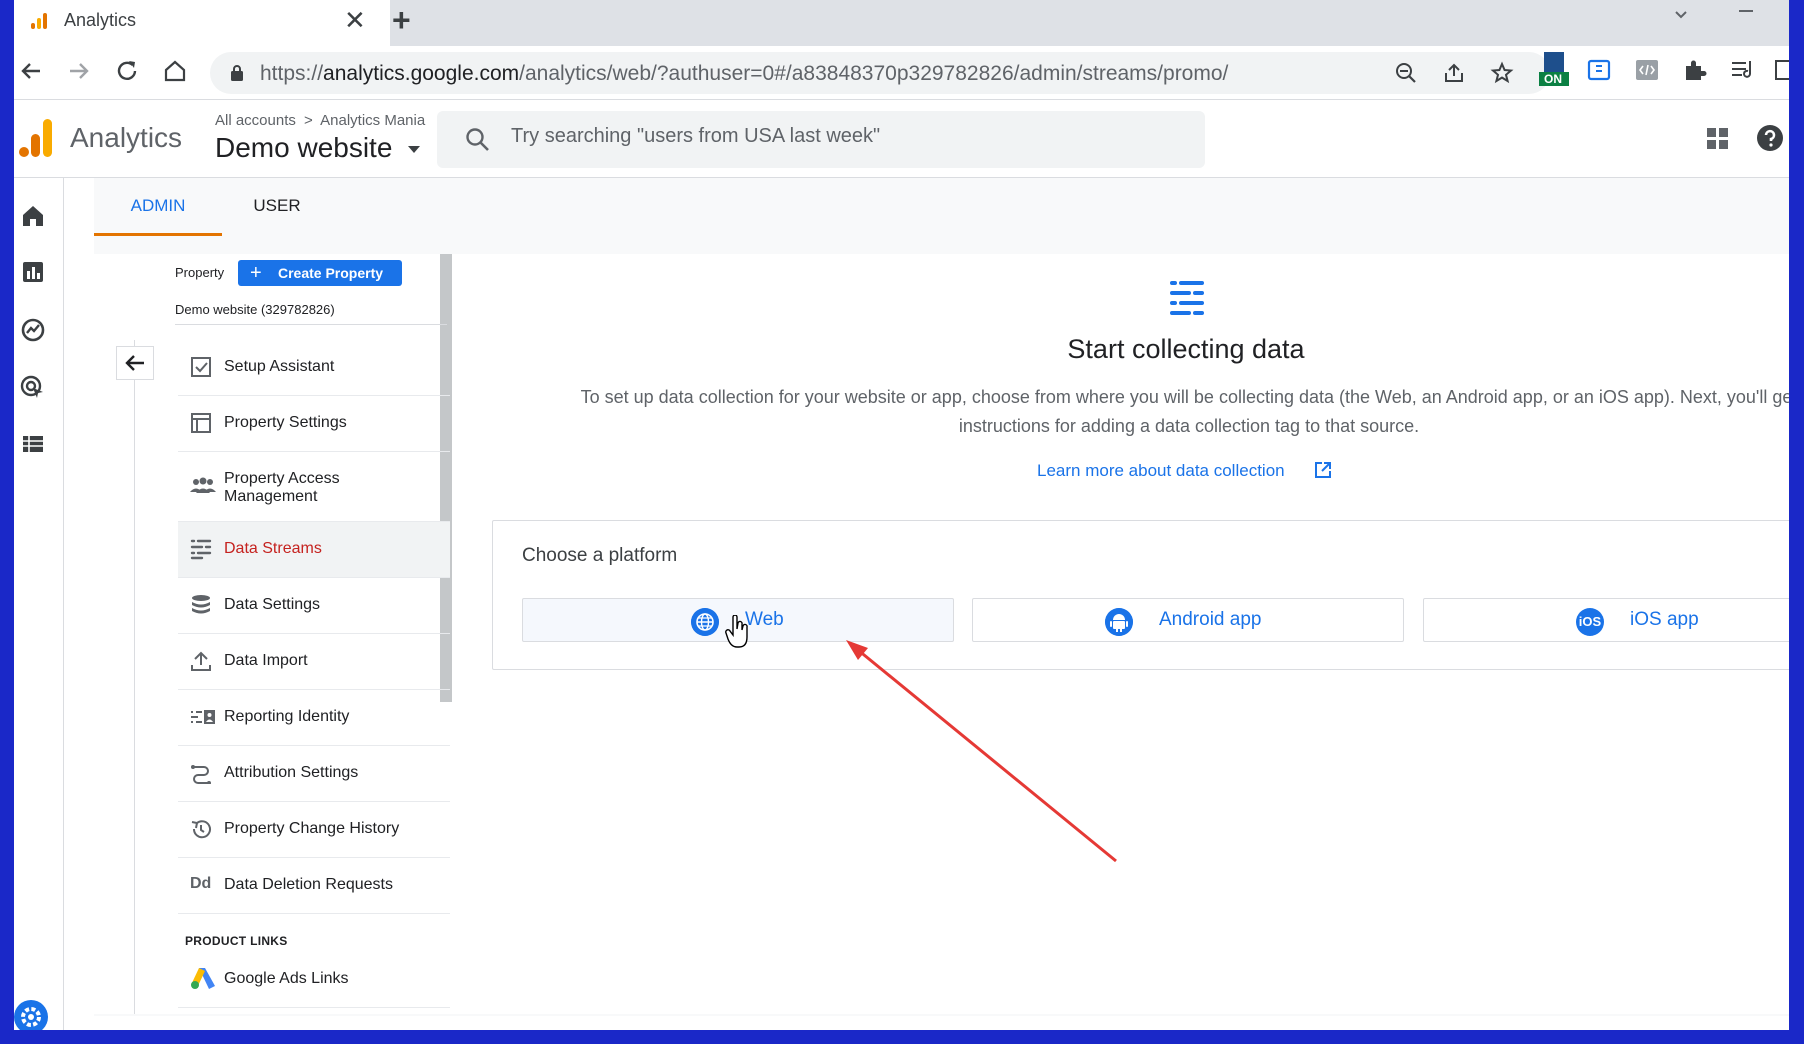 The width and height of the screenshot is (1804, 1044). Describe the element at coordinates (126, 137) in the screenshot. I see `app-name: Analytics` at that location.